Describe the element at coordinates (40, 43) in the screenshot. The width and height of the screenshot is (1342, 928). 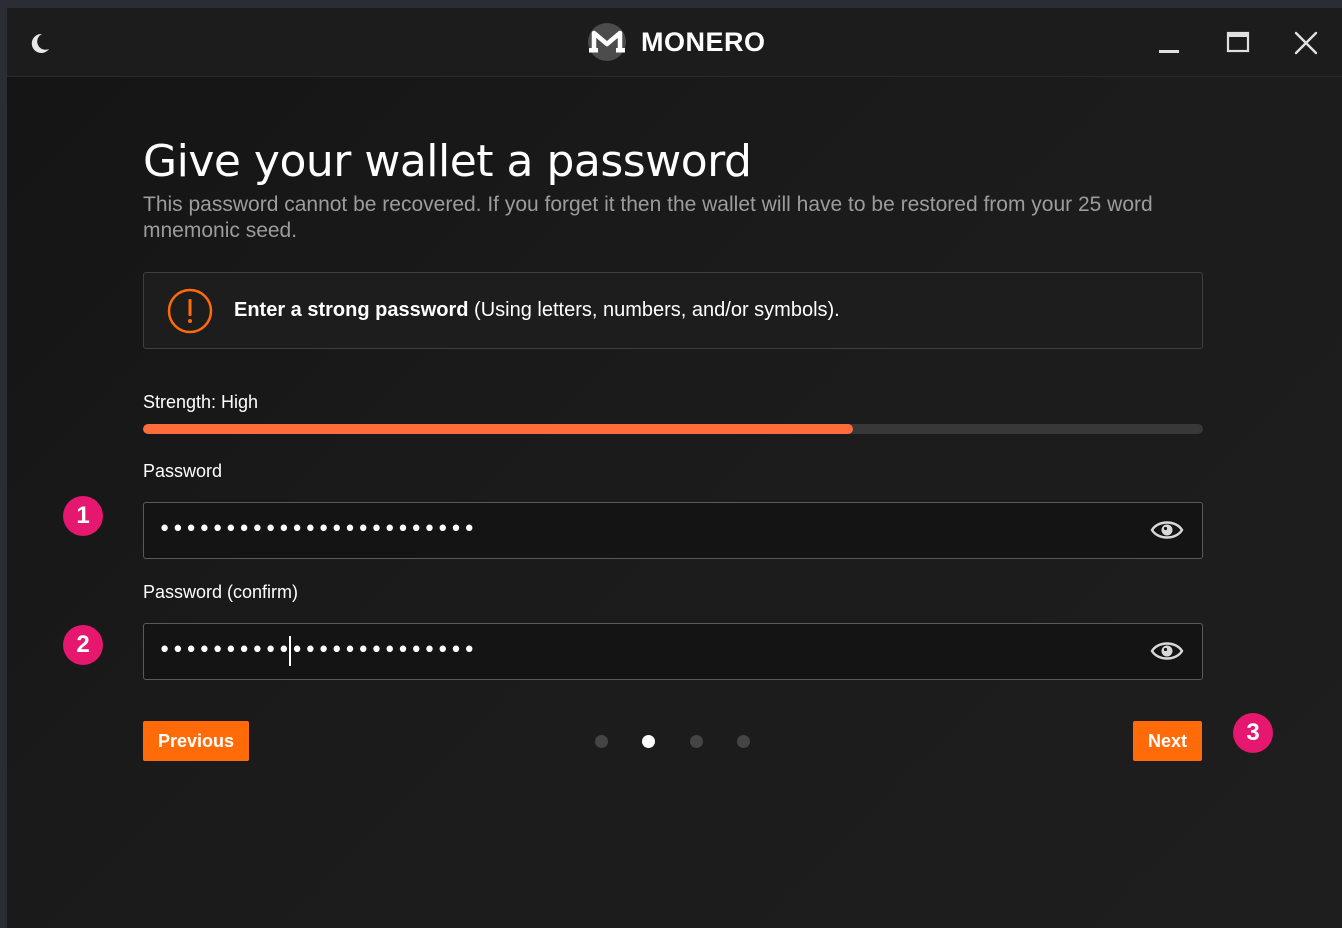
I see `moon-icon` at that location.